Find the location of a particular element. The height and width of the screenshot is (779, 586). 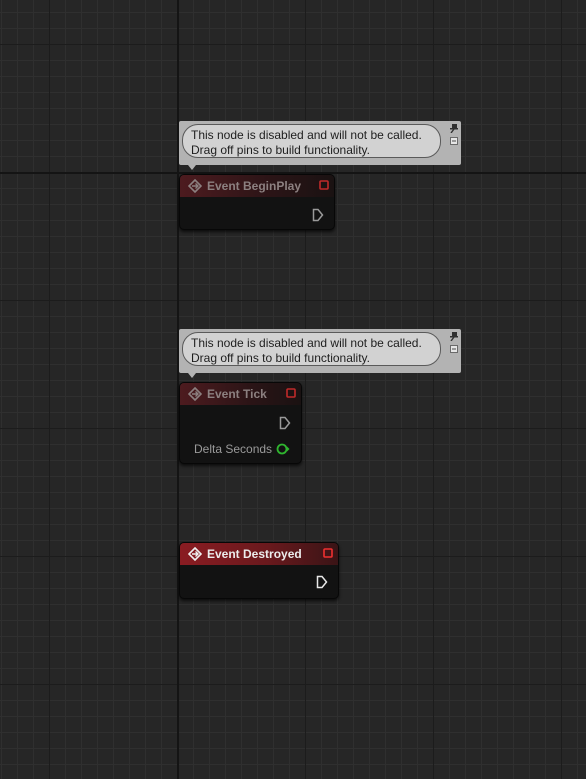

node-title: Event Tick is located at coordinates (237, 394).